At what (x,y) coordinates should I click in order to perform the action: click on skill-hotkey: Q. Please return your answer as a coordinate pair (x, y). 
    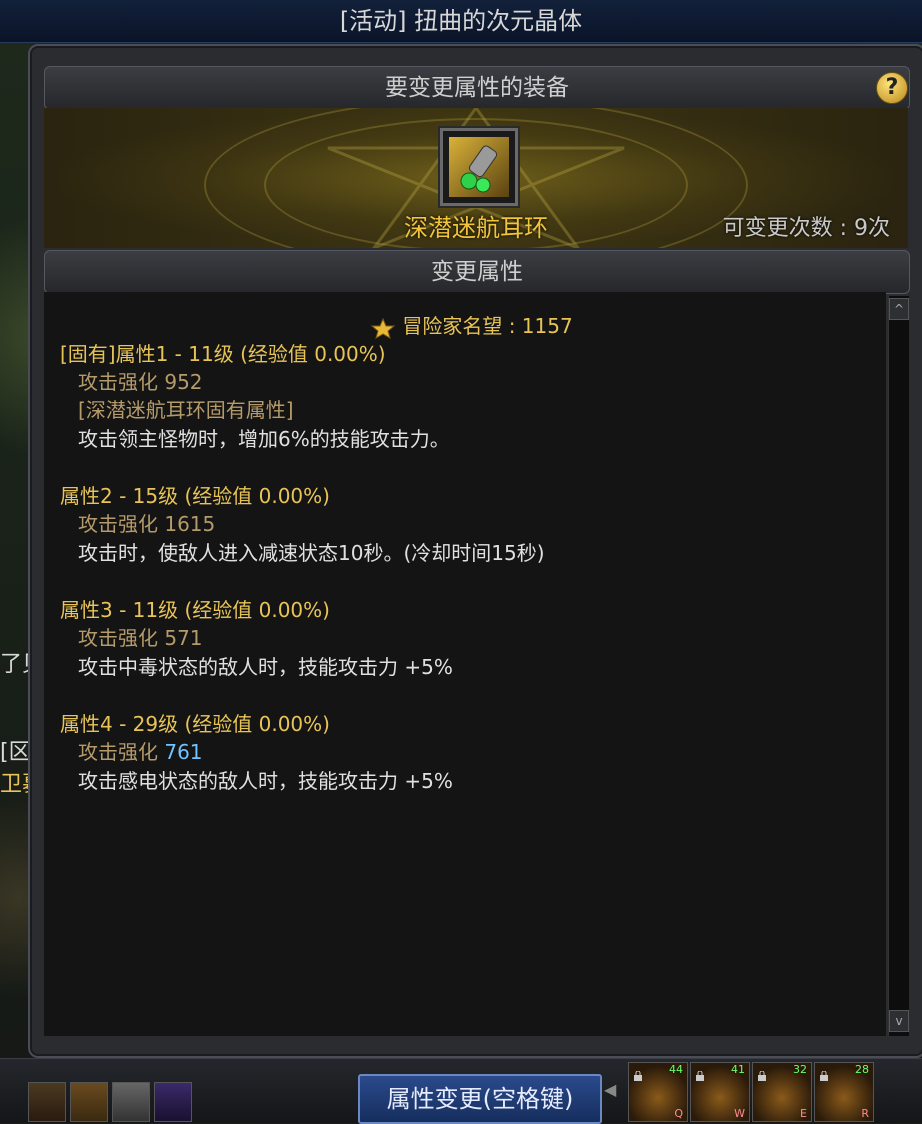
    Looking at the image, I should click on (678, 1113).